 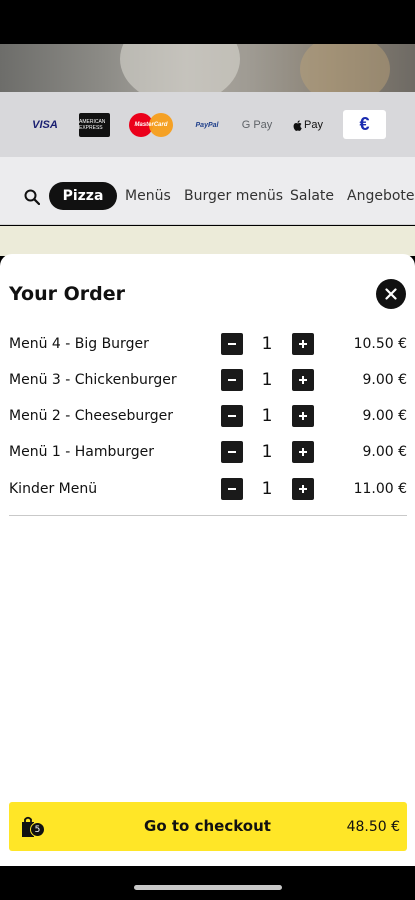 What do you see at coordinates (297, 125) in the screenshot?
I see `apple-icon` at bounding box center [297, 125].